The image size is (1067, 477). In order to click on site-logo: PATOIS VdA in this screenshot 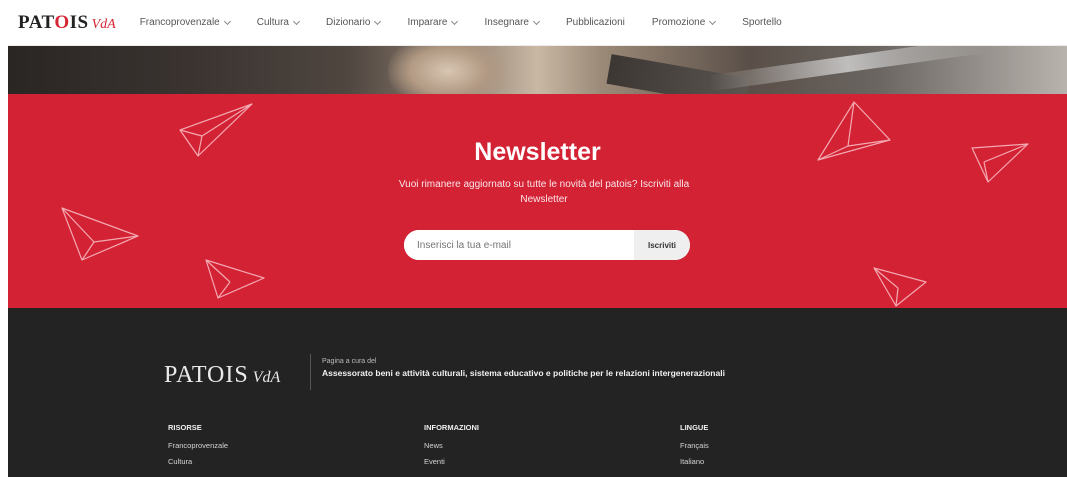, I will do `click(67, 23)`.